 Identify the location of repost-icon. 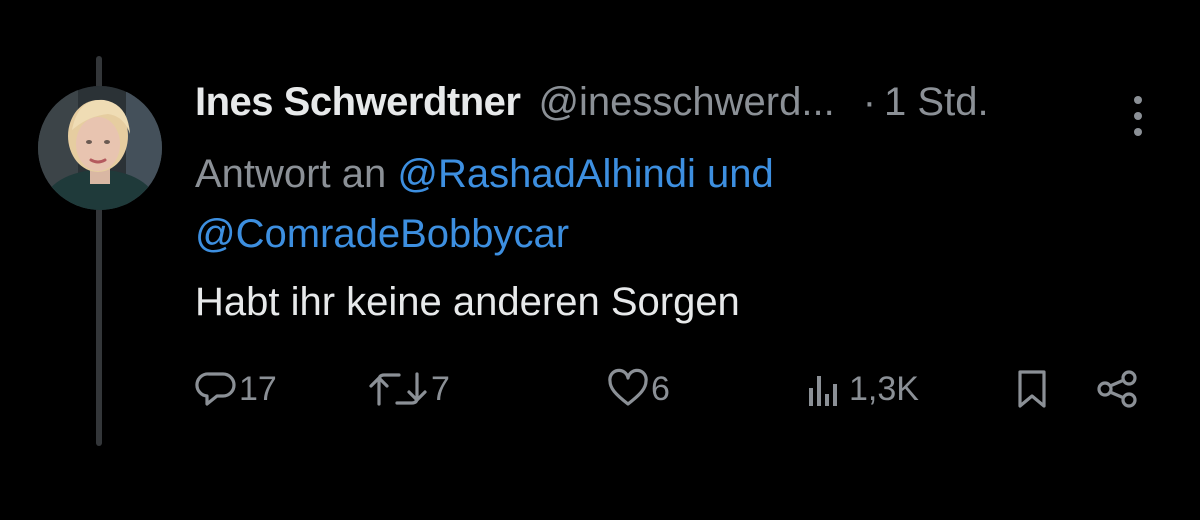
(398, 389).